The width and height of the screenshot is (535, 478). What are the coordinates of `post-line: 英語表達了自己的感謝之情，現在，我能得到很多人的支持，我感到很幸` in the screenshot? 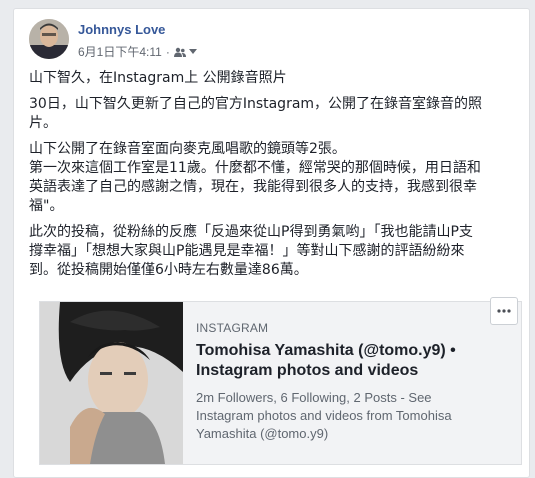 It's located at (253, 187).